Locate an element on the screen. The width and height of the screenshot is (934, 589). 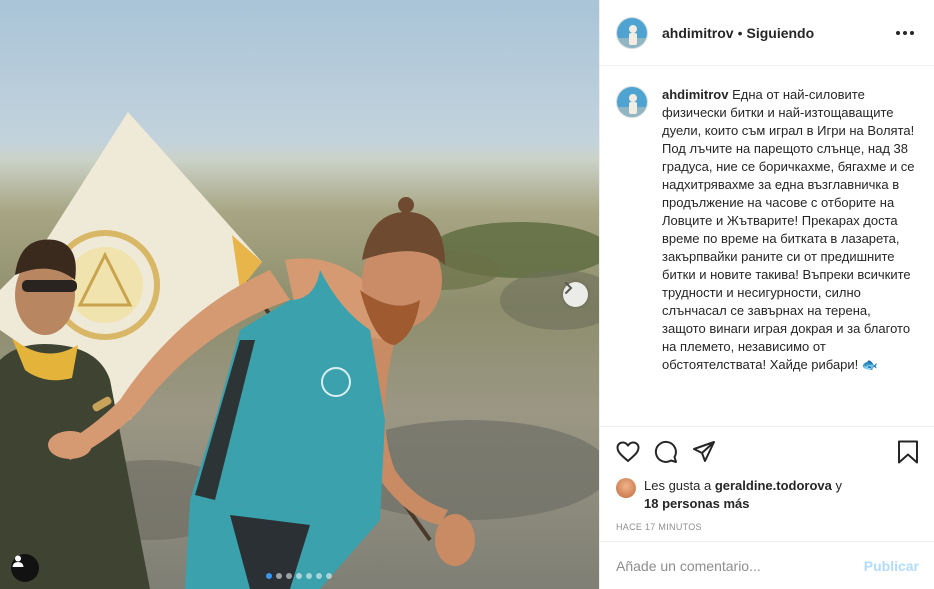
caption-username: ahdimitrov is located at coordinates (695, 94).